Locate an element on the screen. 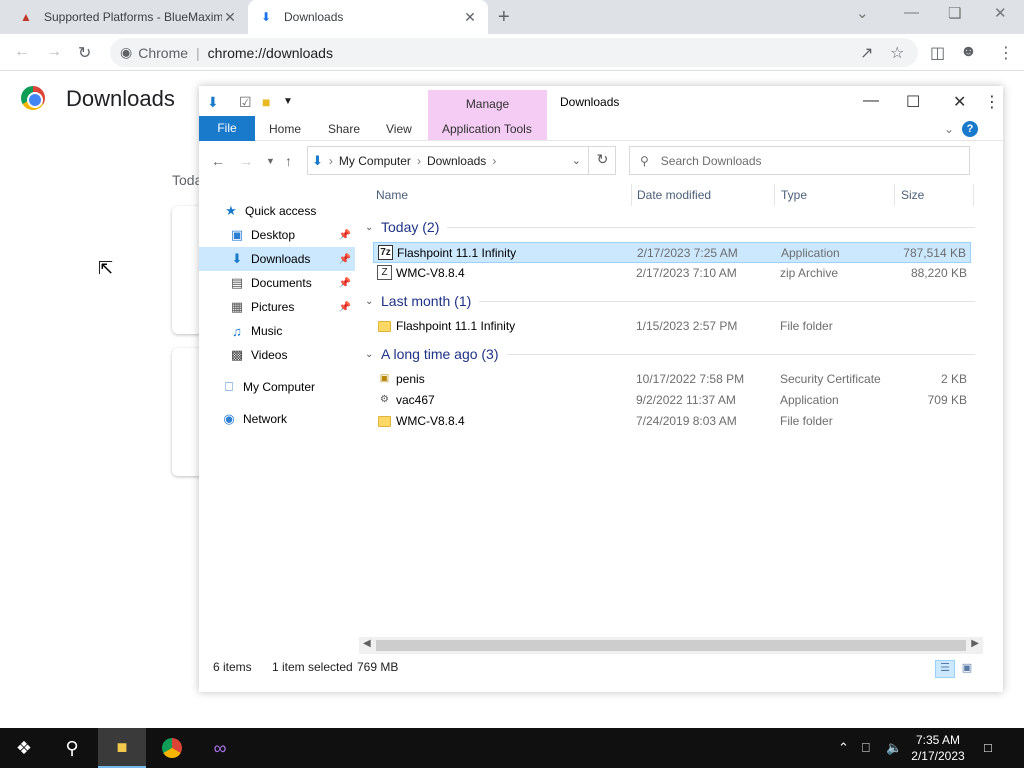 The width and height of the screenshot is (1024, 768). address-bar: ⬇ › My Computer › Downloads › ⌄ is located at coordinates (461, 160).